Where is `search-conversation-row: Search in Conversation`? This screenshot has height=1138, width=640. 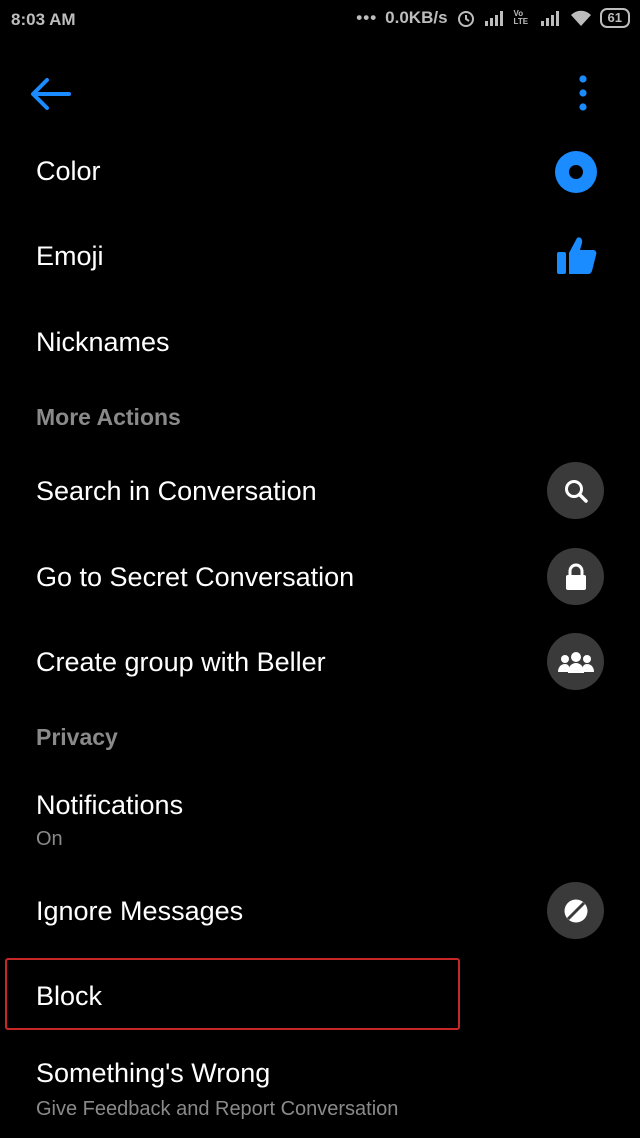 search-conversation-row: Search in Conversation is located at coordinates (320, 491).